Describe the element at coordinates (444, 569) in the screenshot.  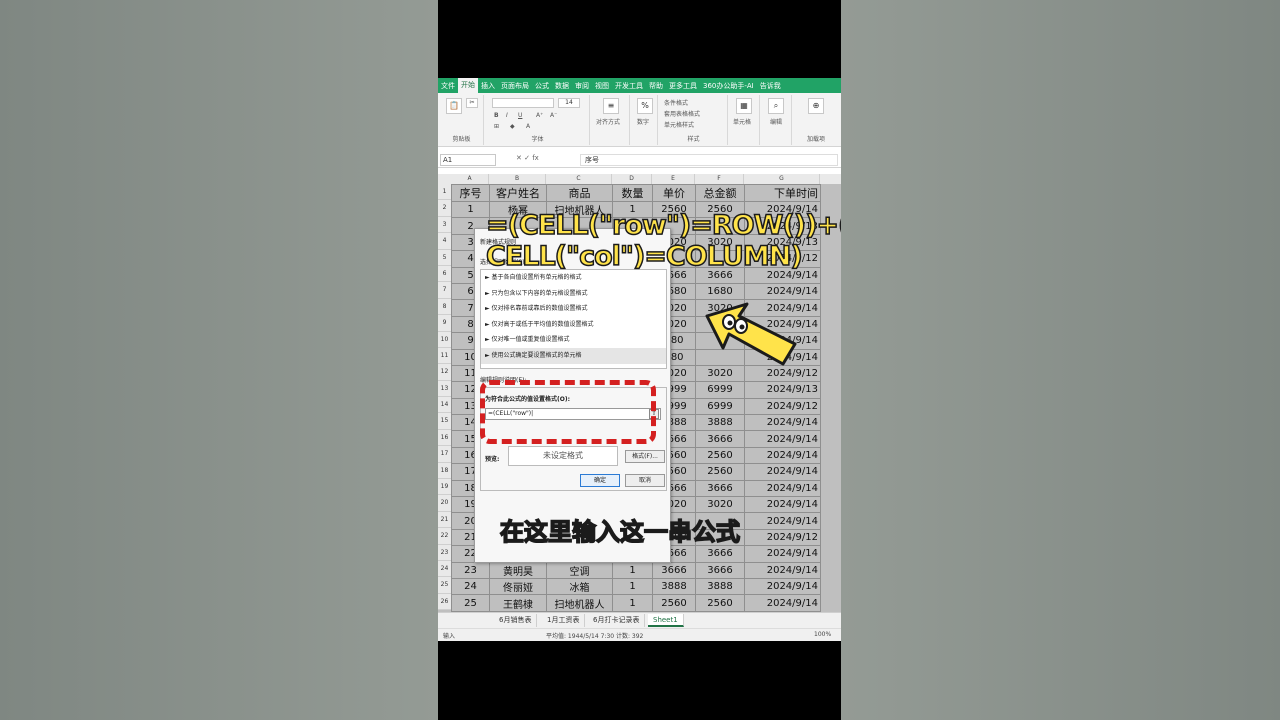
I see `row-header: 24` at that location.